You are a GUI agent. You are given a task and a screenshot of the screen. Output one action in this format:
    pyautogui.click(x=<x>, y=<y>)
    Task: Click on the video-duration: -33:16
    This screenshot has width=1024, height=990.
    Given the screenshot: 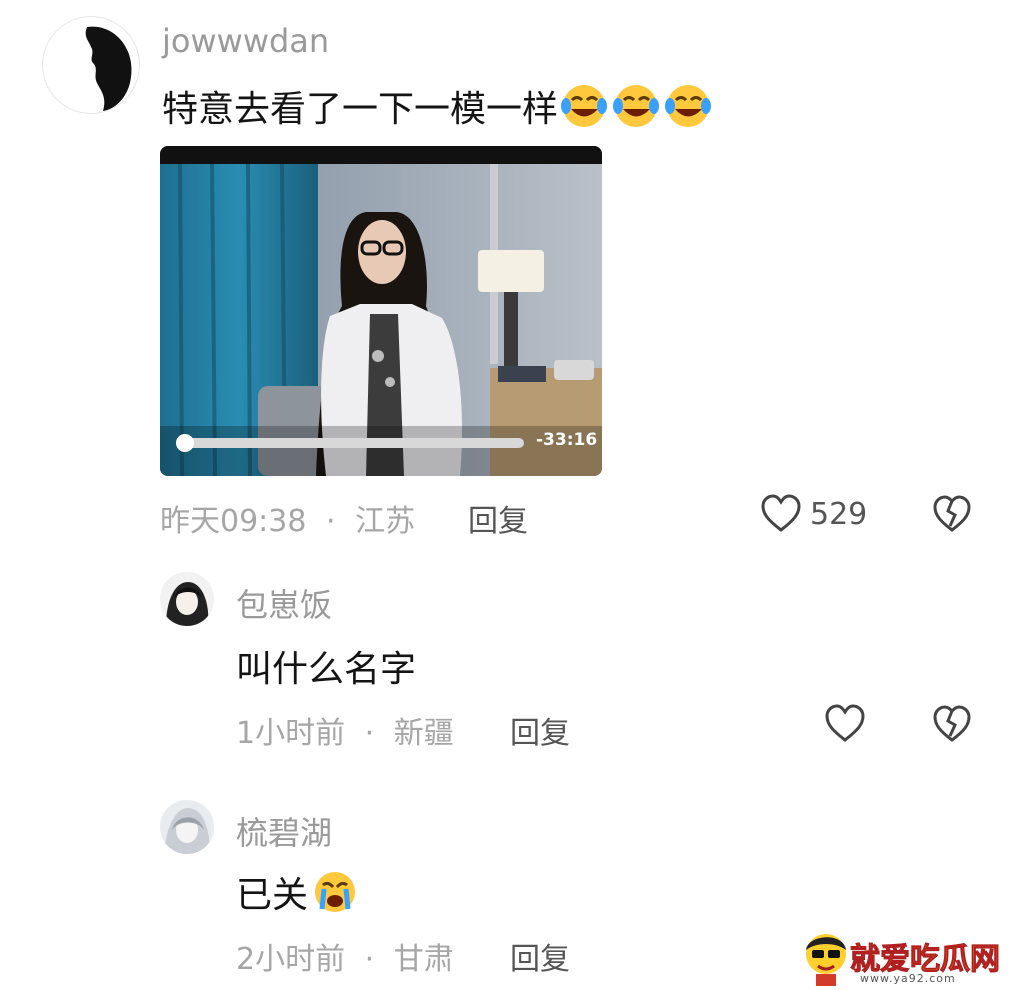 What is the action you would take?
    pyautogui.click(x=567, y=440)
    